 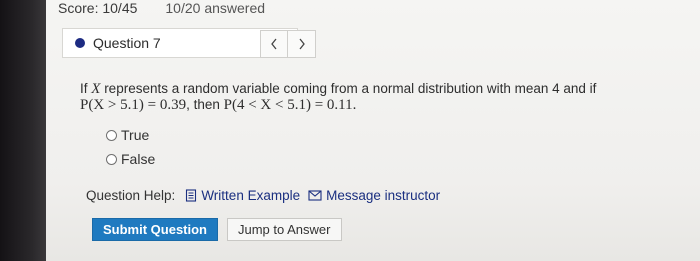 What do you see at coordinates (315, 195) in the screenshot?
I see `envelope-icon` at bounding box center [315, 195].